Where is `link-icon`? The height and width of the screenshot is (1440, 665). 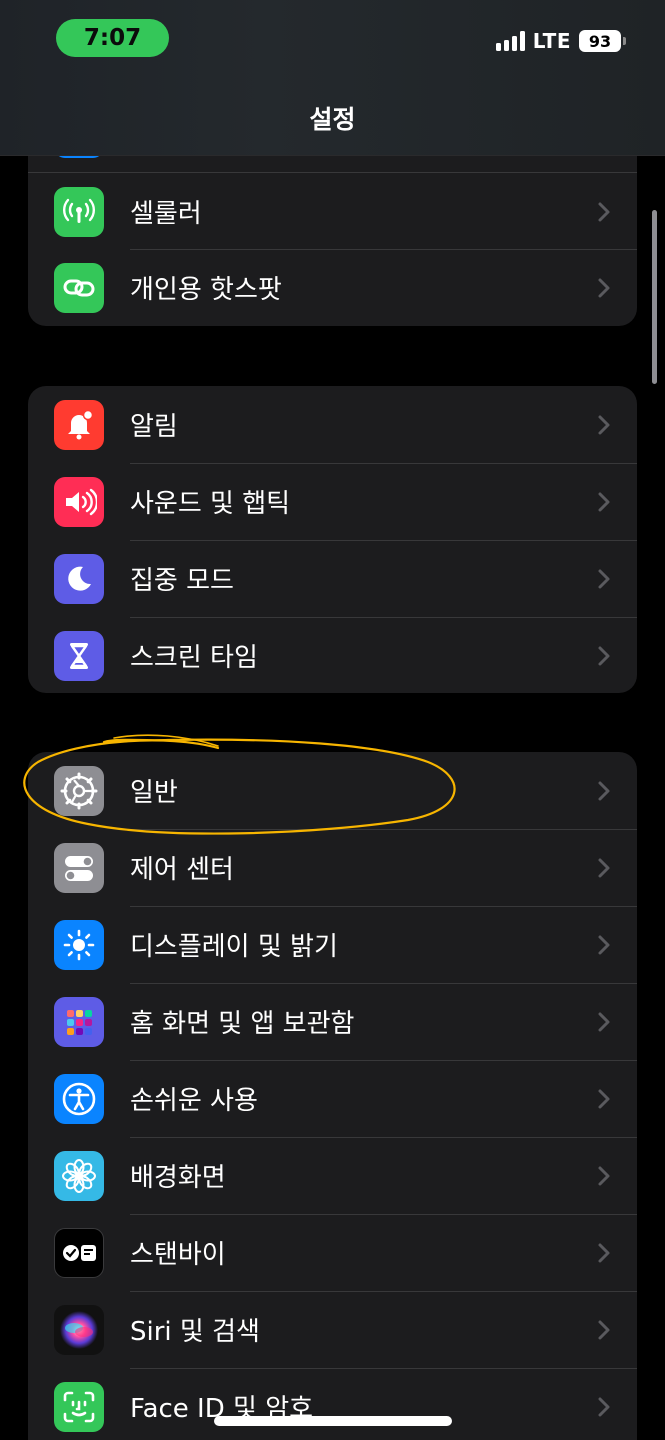 link-icon is located at coordinates (79, 288).